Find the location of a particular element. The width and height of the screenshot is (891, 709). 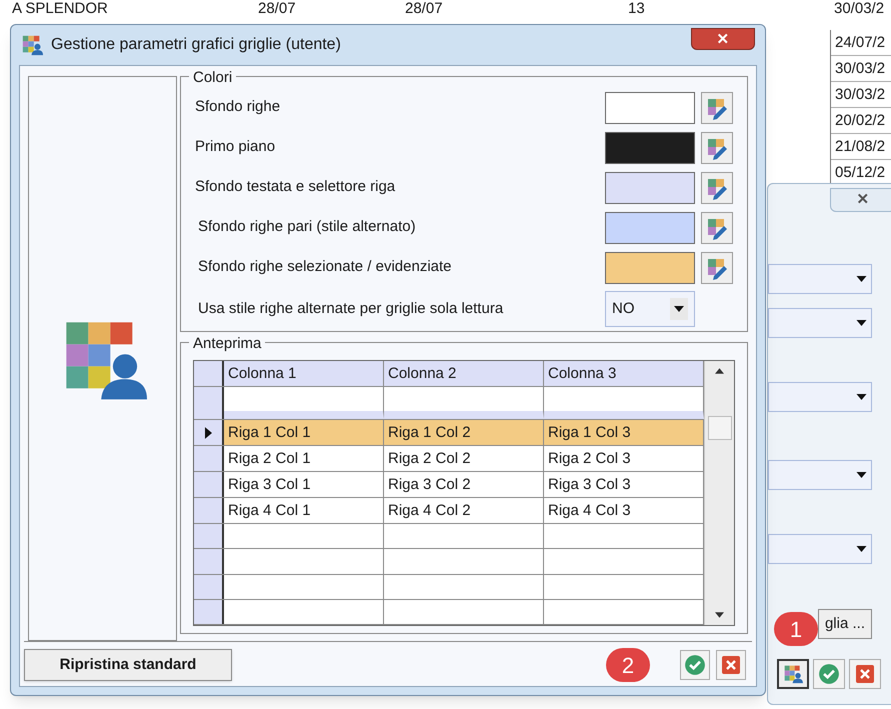

table-cell-text: 30/03/2 is located at coordinates (859, 9).